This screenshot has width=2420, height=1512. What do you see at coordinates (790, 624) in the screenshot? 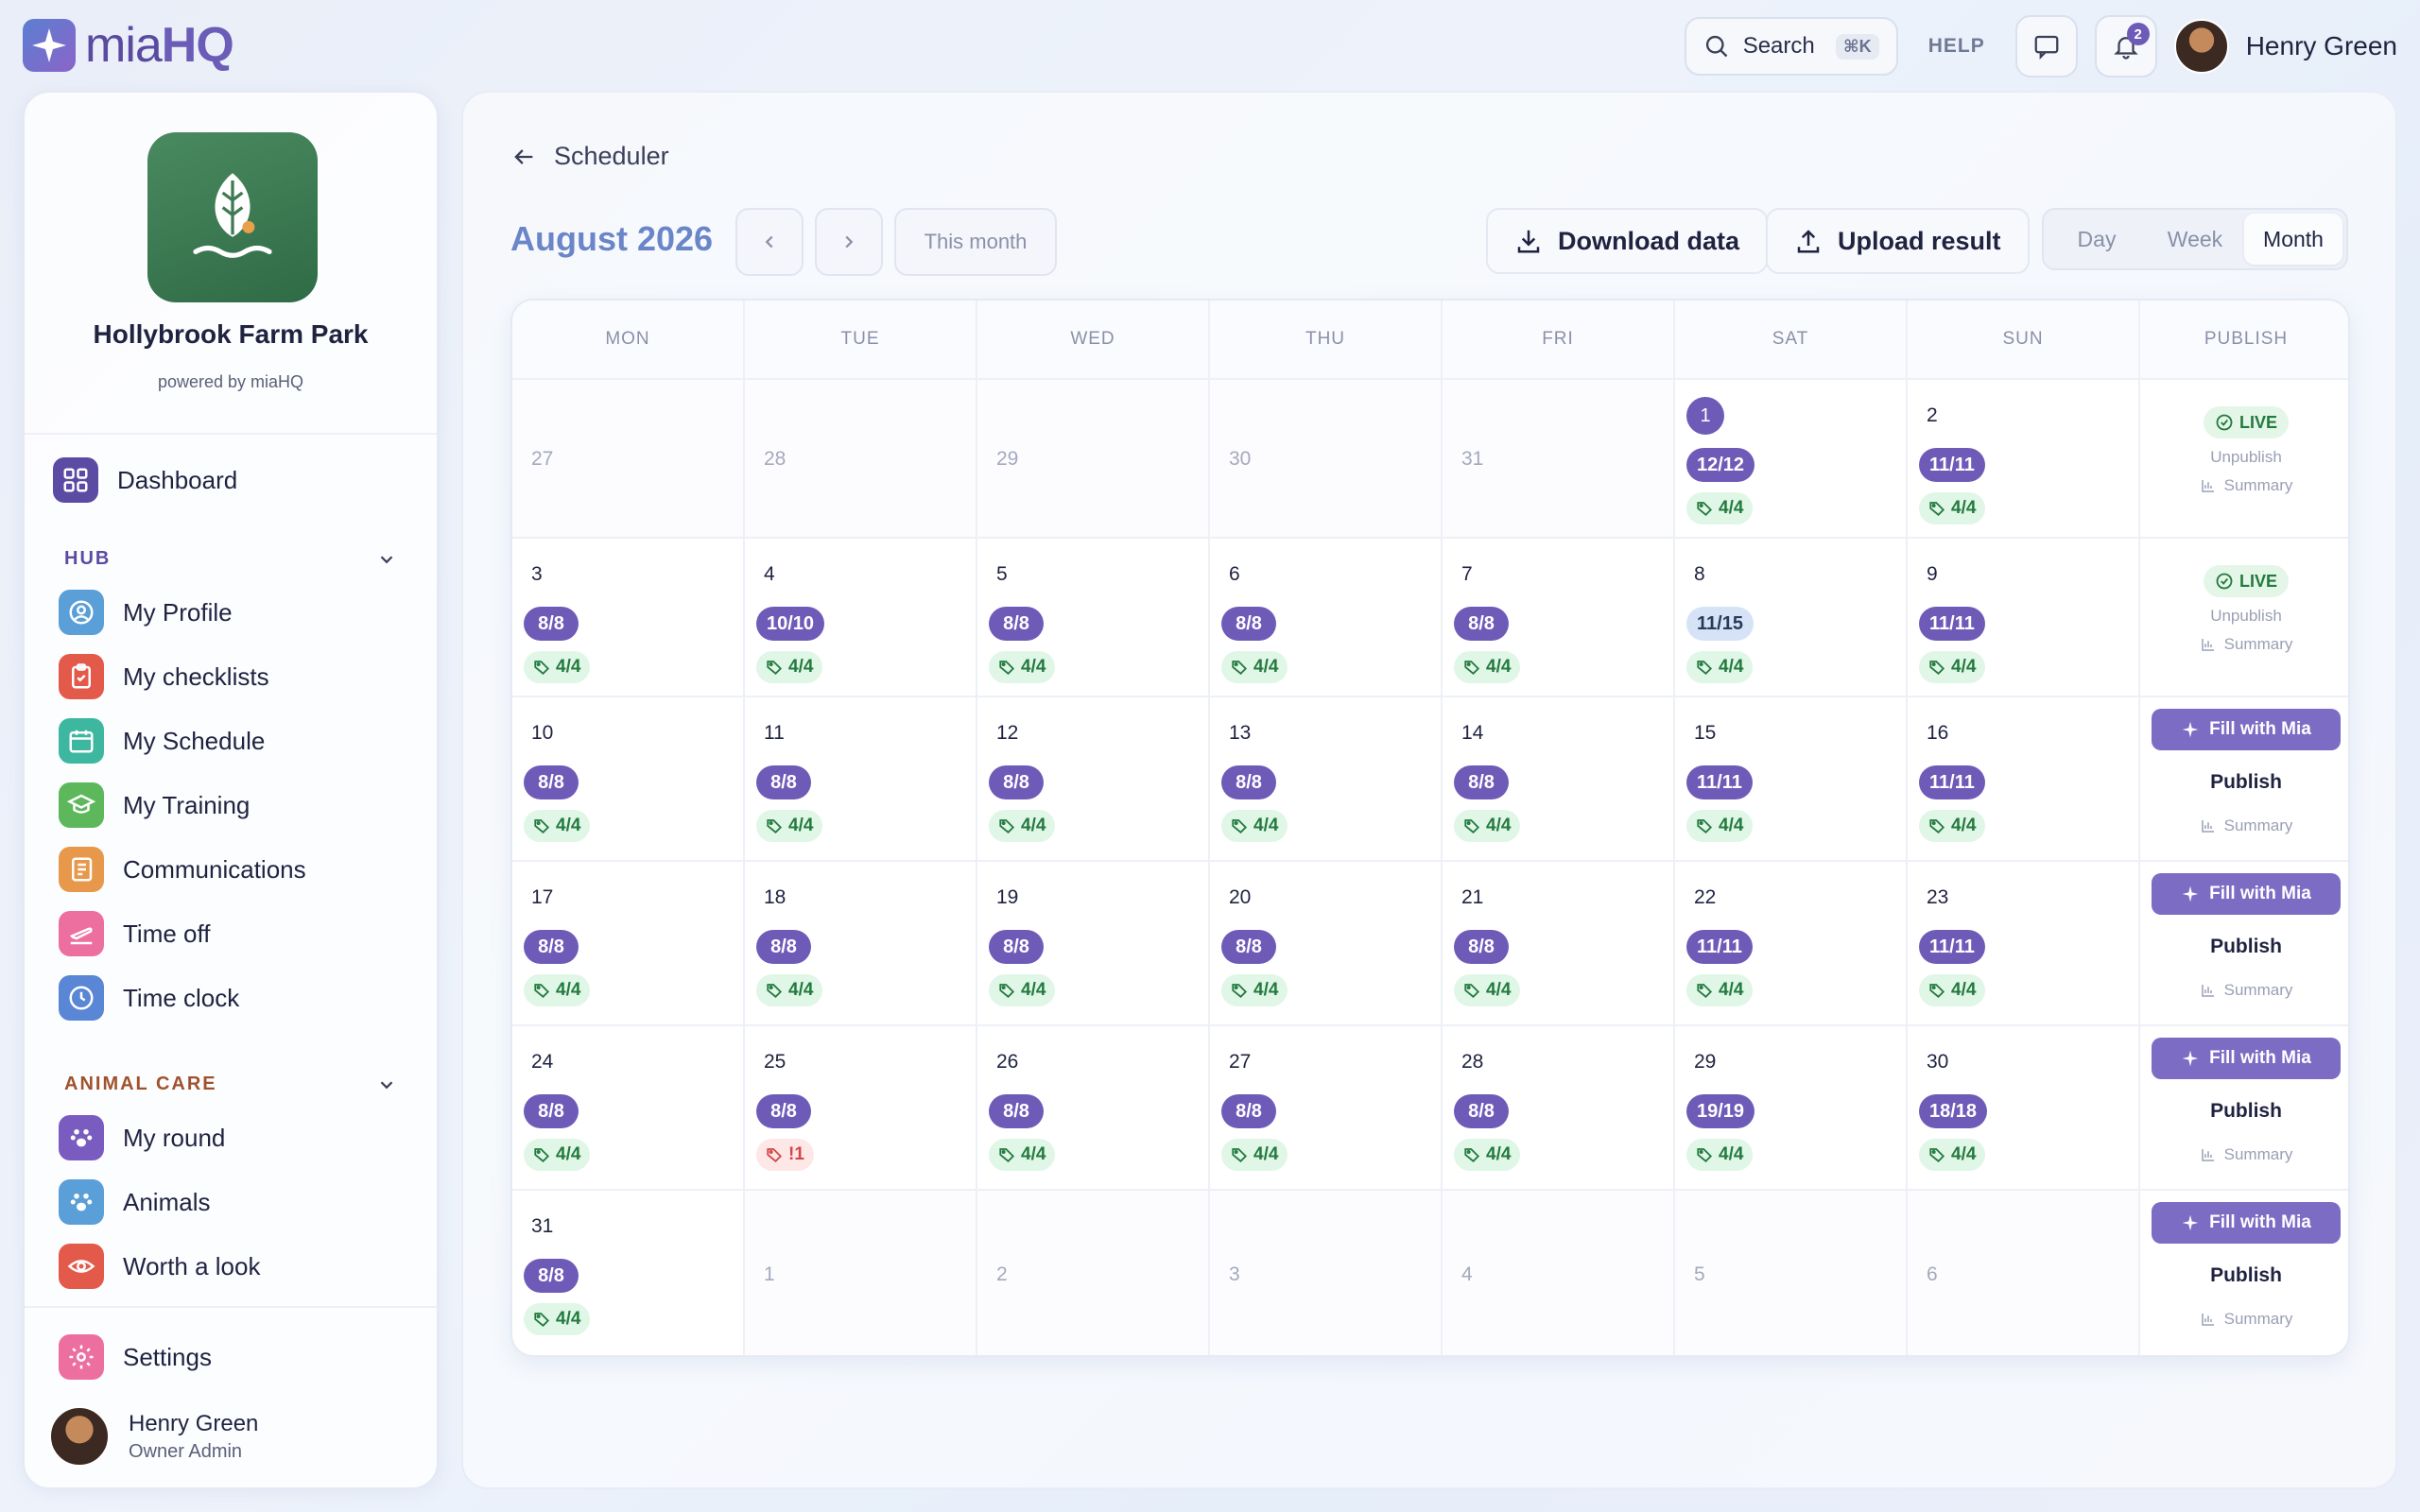
I see `staffing-badge: 10/10` at bounding box center [790, 624].